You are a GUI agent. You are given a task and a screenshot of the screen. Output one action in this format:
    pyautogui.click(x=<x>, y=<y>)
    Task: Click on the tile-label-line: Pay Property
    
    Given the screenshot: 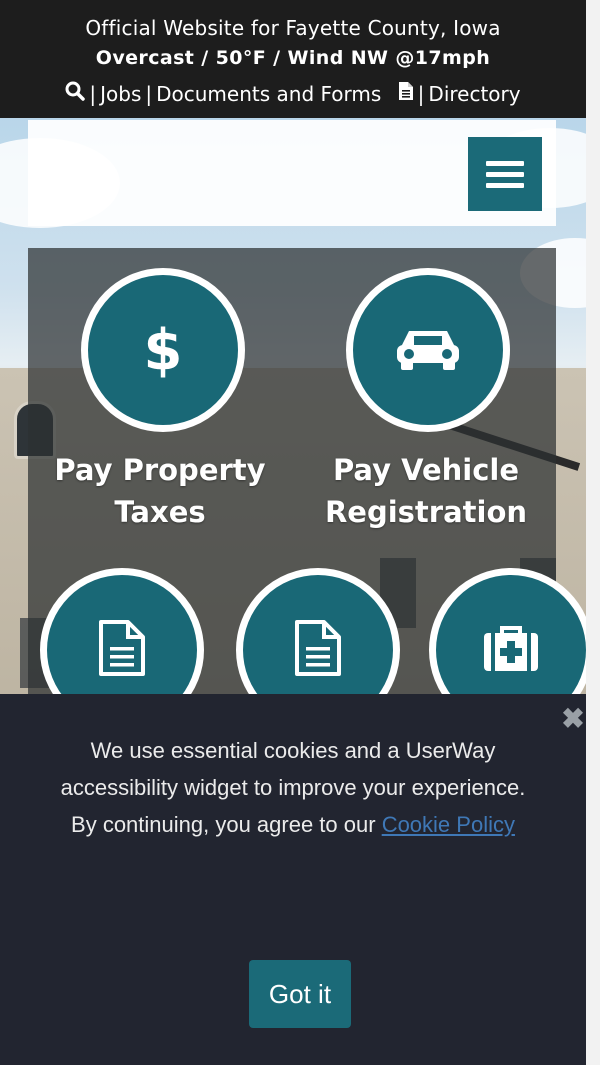 What is the action you would take?
    pyautogui.click(x=160, y=470)
    